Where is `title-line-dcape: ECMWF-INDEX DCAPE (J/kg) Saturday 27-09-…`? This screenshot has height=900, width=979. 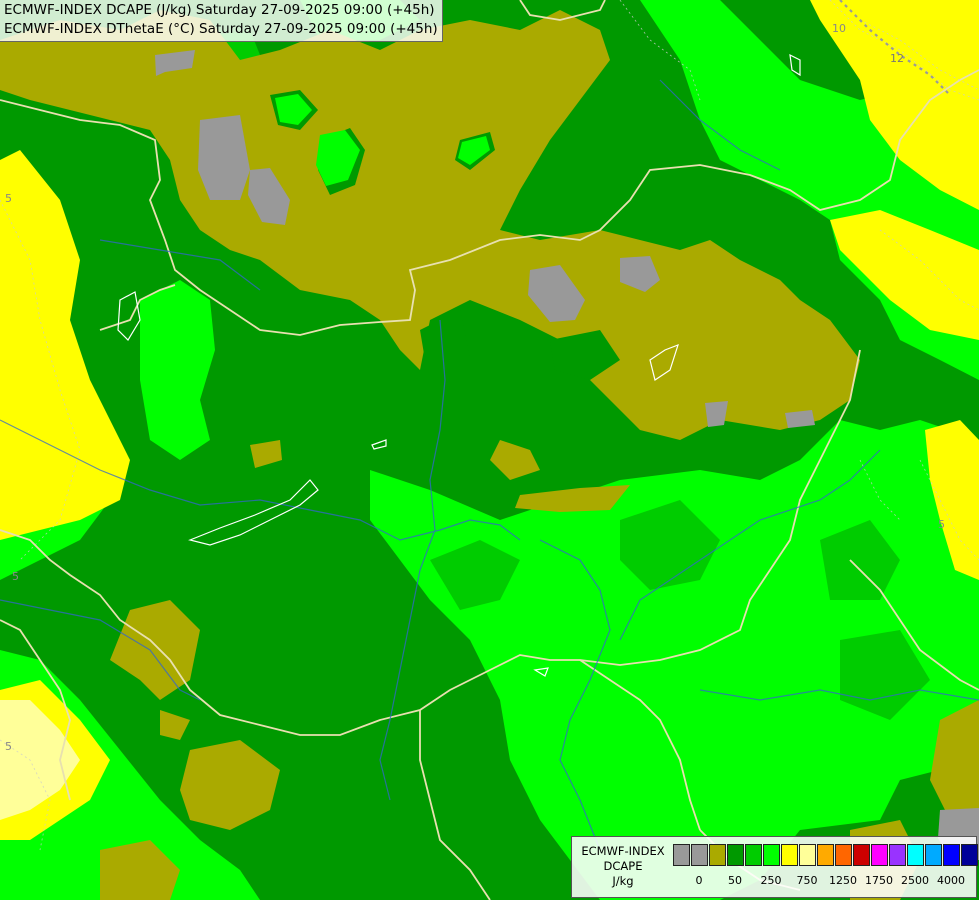 title-line-dcape: ECMWF-INDEX DCAPE (J/kg) Saturday 27-09-… is located at coordinates (219, 10).